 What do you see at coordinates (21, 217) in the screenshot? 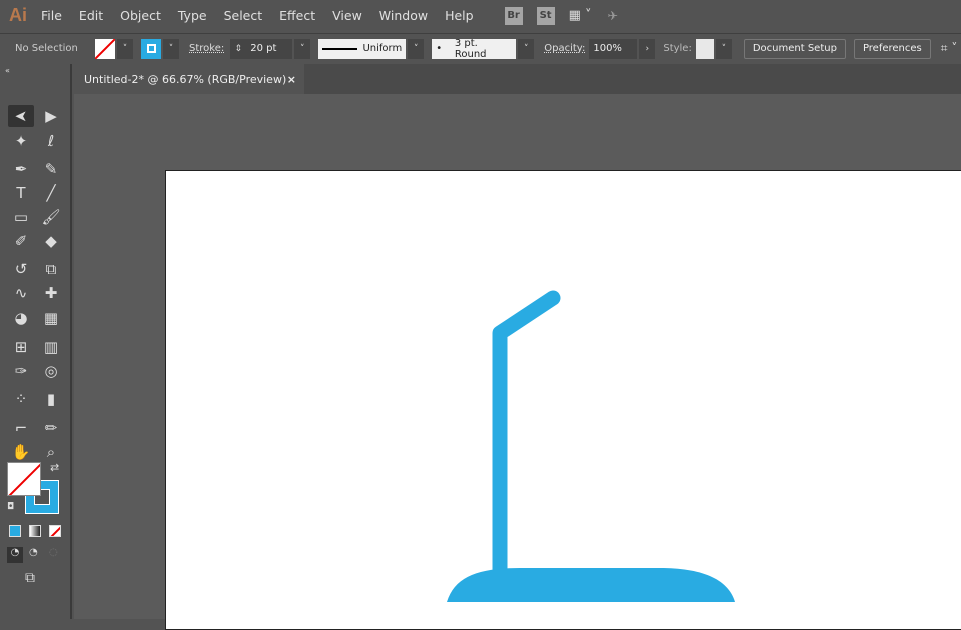
I see `rectangle-tool: ▭` at bounding box center [21, 217].